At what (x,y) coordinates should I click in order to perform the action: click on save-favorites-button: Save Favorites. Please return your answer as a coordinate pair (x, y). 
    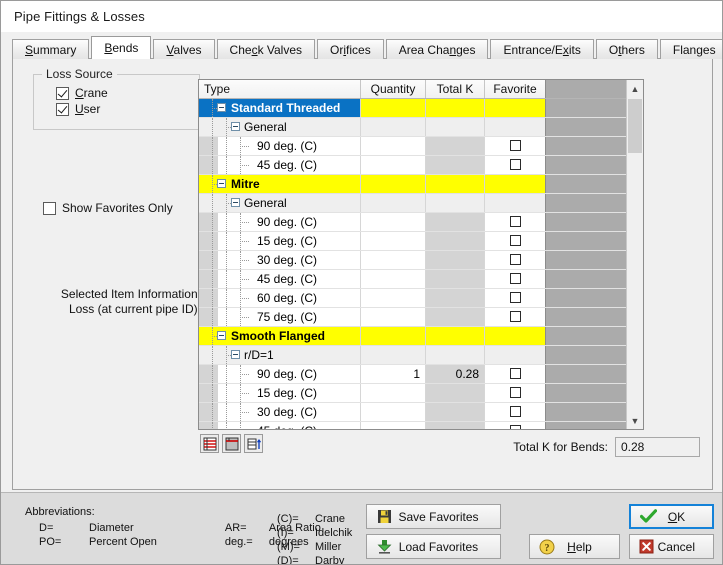
    Looking at the image, I should click on (433, 516).